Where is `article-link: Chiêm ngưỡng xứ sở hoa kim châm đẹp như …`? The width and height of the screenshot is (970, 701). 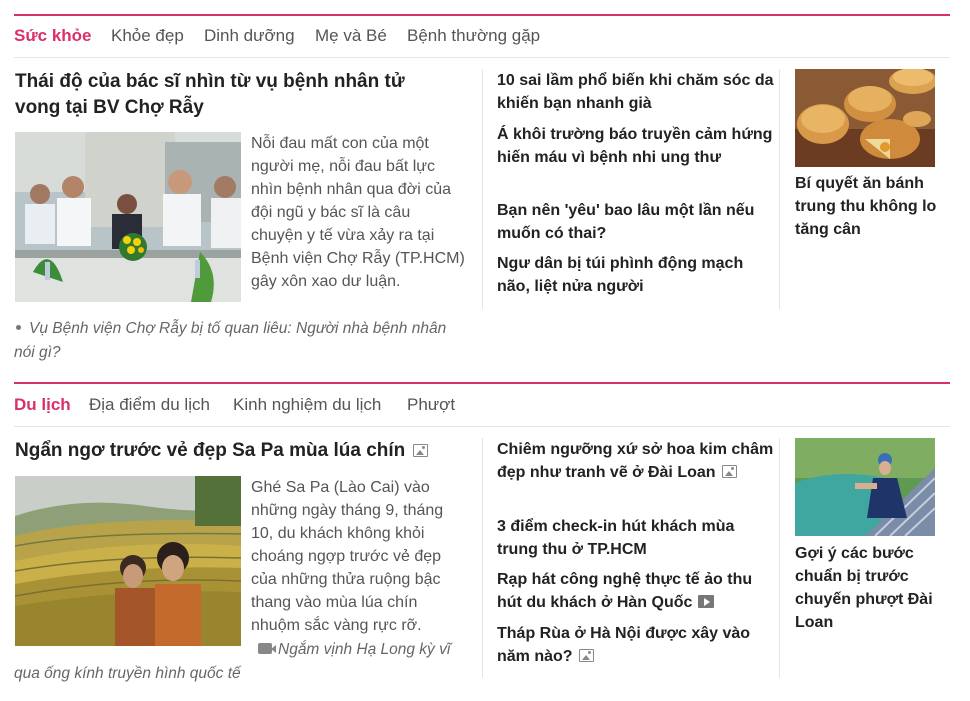
article-link: Chiêm ngưỡng xứ sở hoa kim châm đẹp như … is located at coordinates (637, 461).